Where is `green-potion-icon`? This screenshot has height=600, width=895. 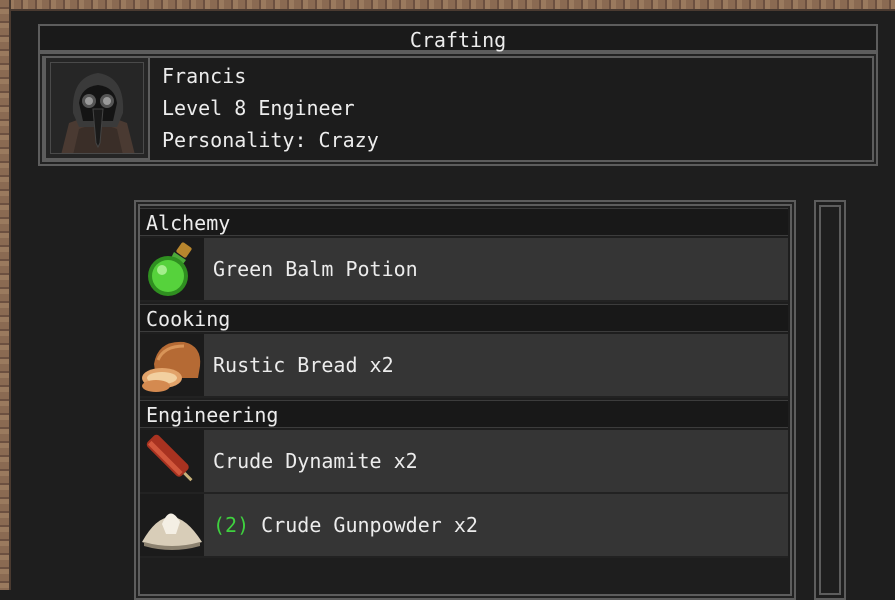
green-potion-icon is located at coordinates (172, 269).